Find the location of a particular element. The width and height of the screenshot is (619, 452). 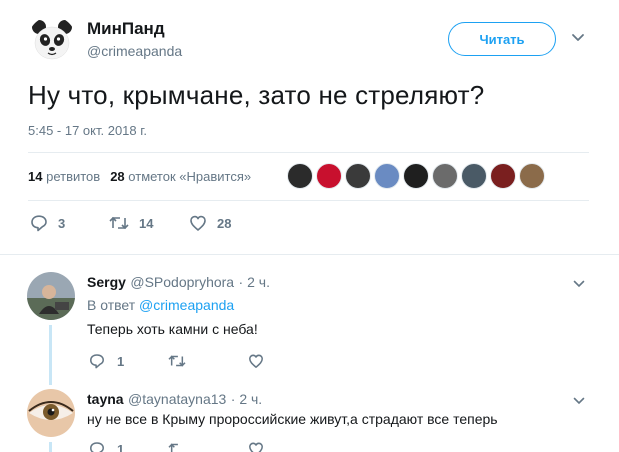

likes-label: отметок «Нравится» is located at coordinates (190, 176).